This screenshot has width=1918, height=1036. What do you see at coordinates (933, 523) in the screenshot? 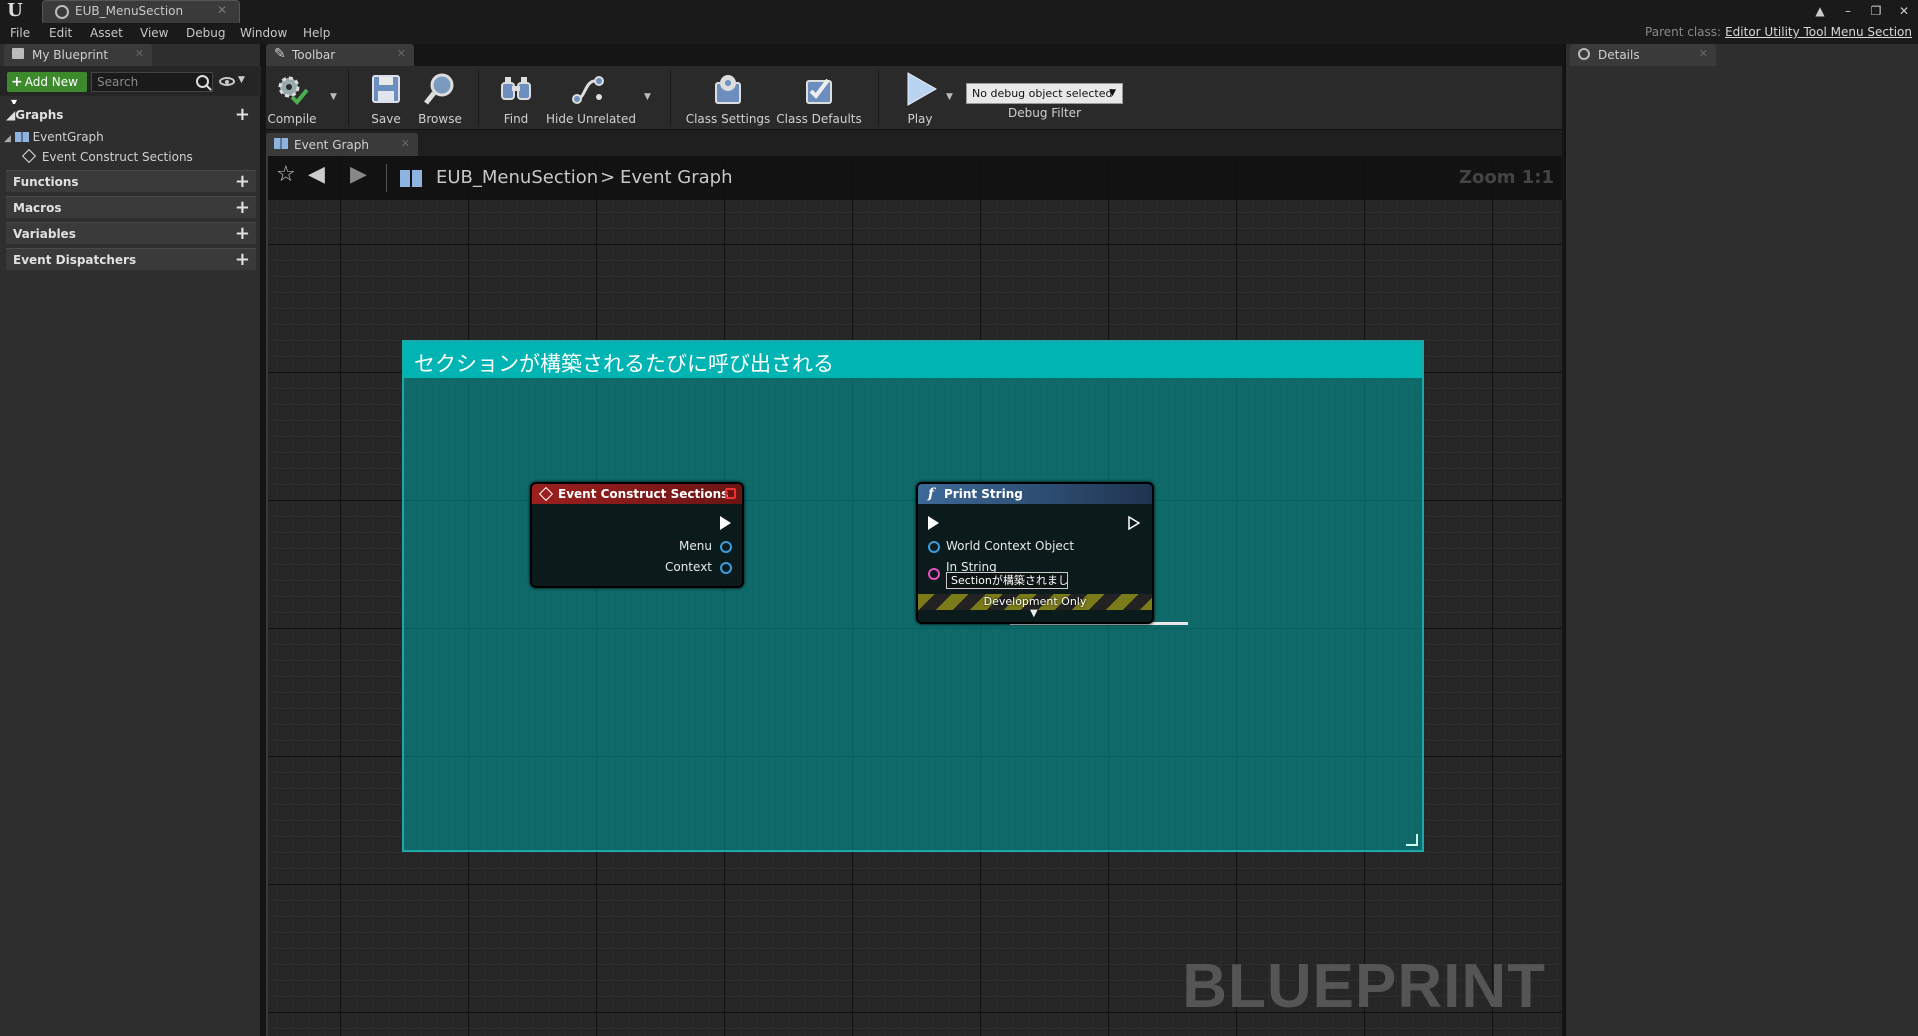
I see `exec-in-pin` at bounding box center [933, 523].